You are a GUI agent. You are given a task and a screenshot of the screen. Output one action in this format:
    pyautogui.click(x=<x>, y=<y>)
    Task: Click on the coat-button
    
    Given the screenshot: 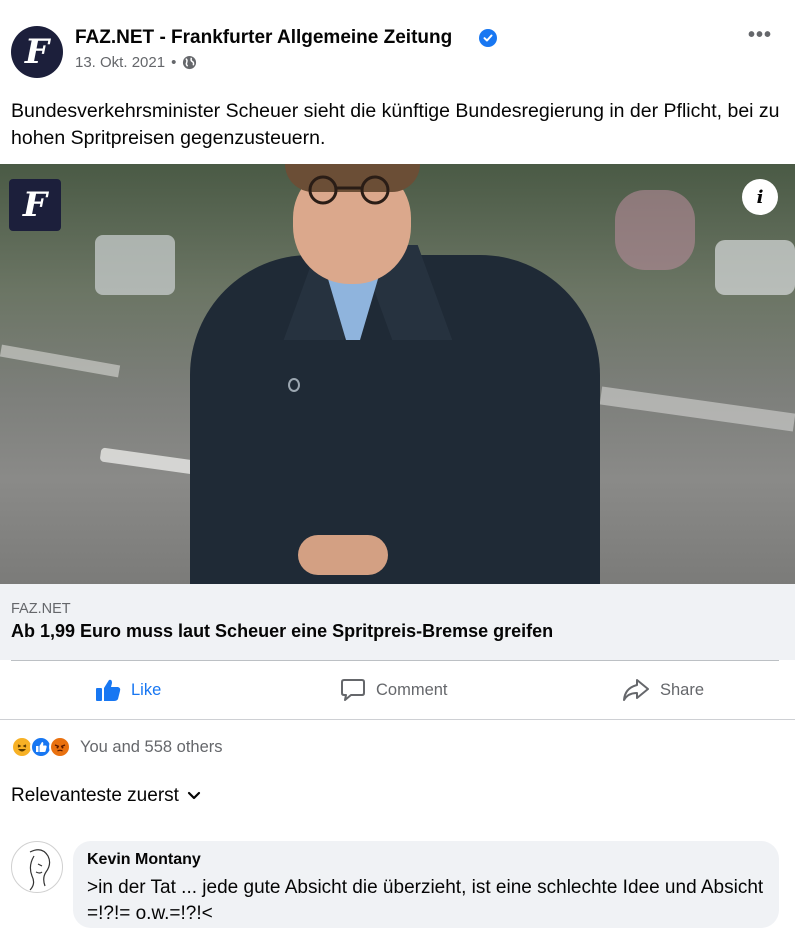 What is the action you would take?
    pyautogui.click(x=294, y=385)
    